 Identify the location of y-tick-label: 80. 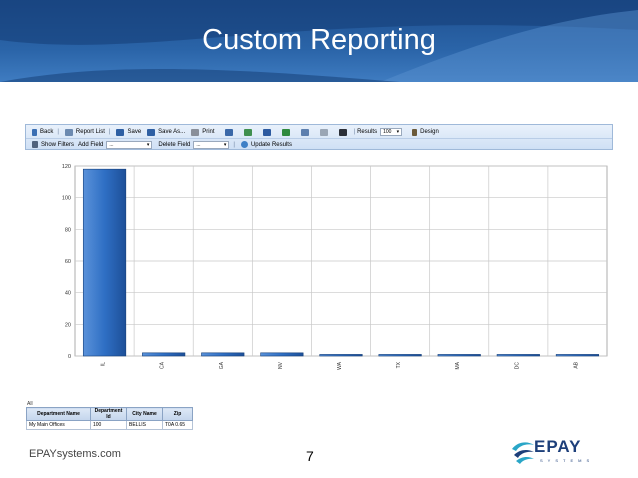
(68, 230).